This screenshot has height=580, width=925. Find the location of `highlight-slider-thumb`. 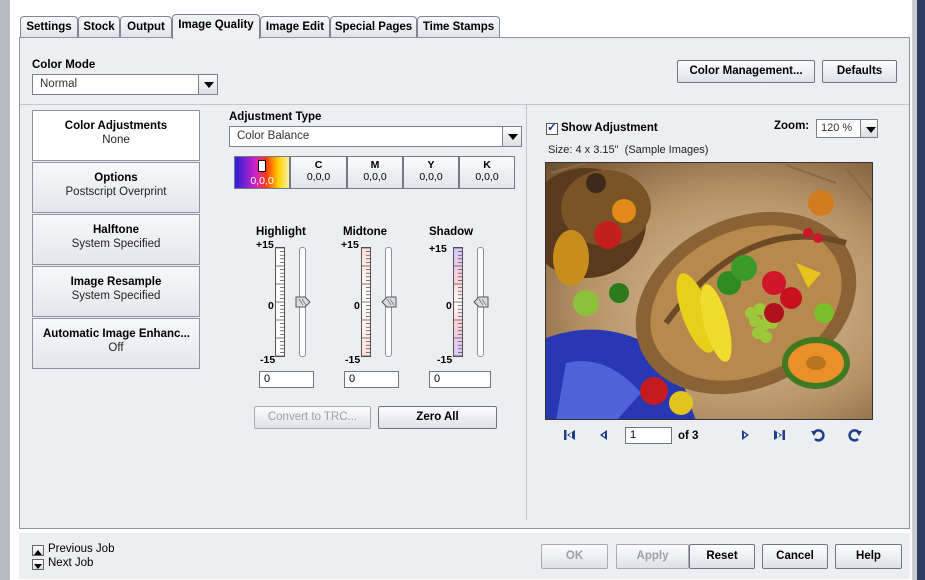

highlight-slider-thumb is located at coordinates (303, 302).